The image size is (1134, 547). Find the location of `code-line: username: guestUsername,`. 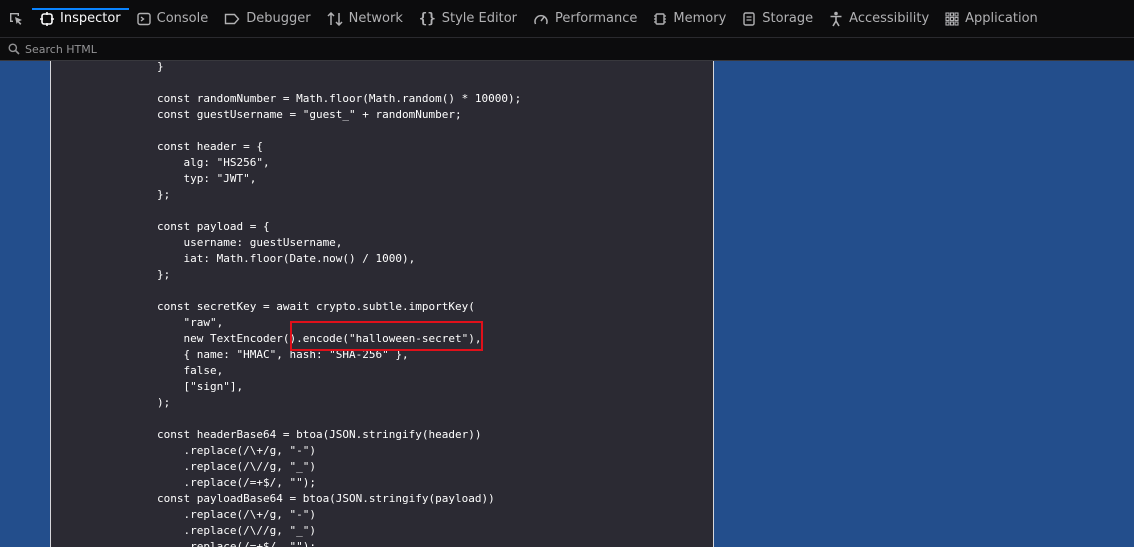

code-line: username: guestUsername, is located at coordinates (250, 242).